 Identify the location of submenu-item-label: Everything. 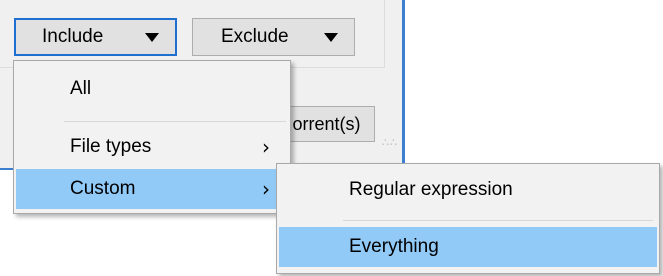
(394, 246).